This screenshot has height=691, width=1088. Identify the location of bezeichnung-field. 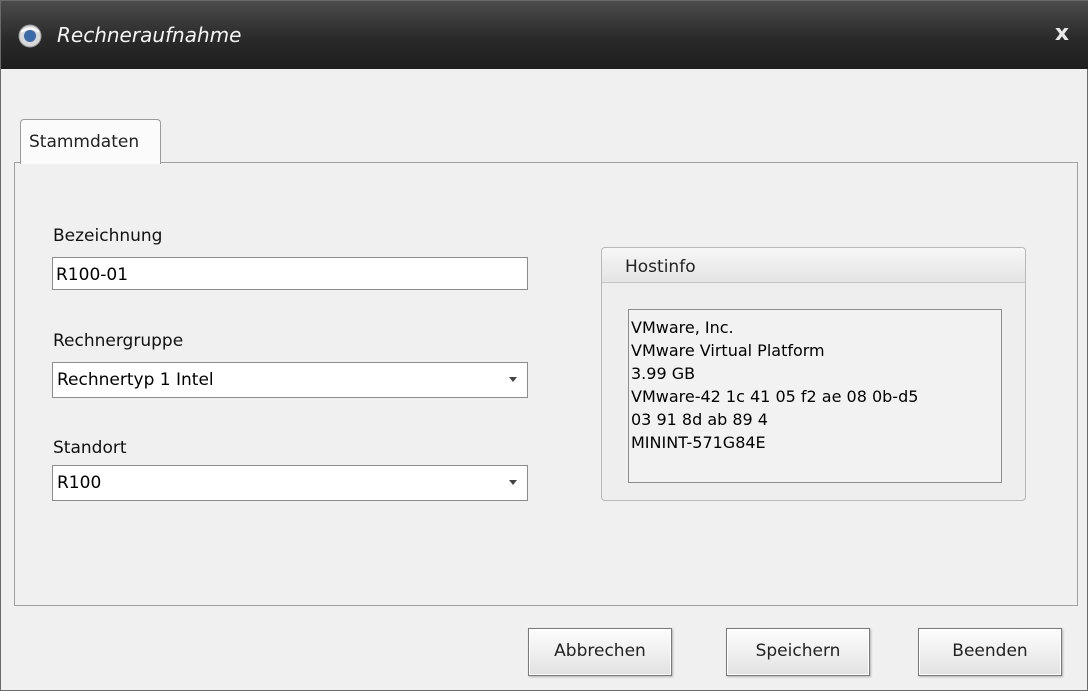
(290, 273).